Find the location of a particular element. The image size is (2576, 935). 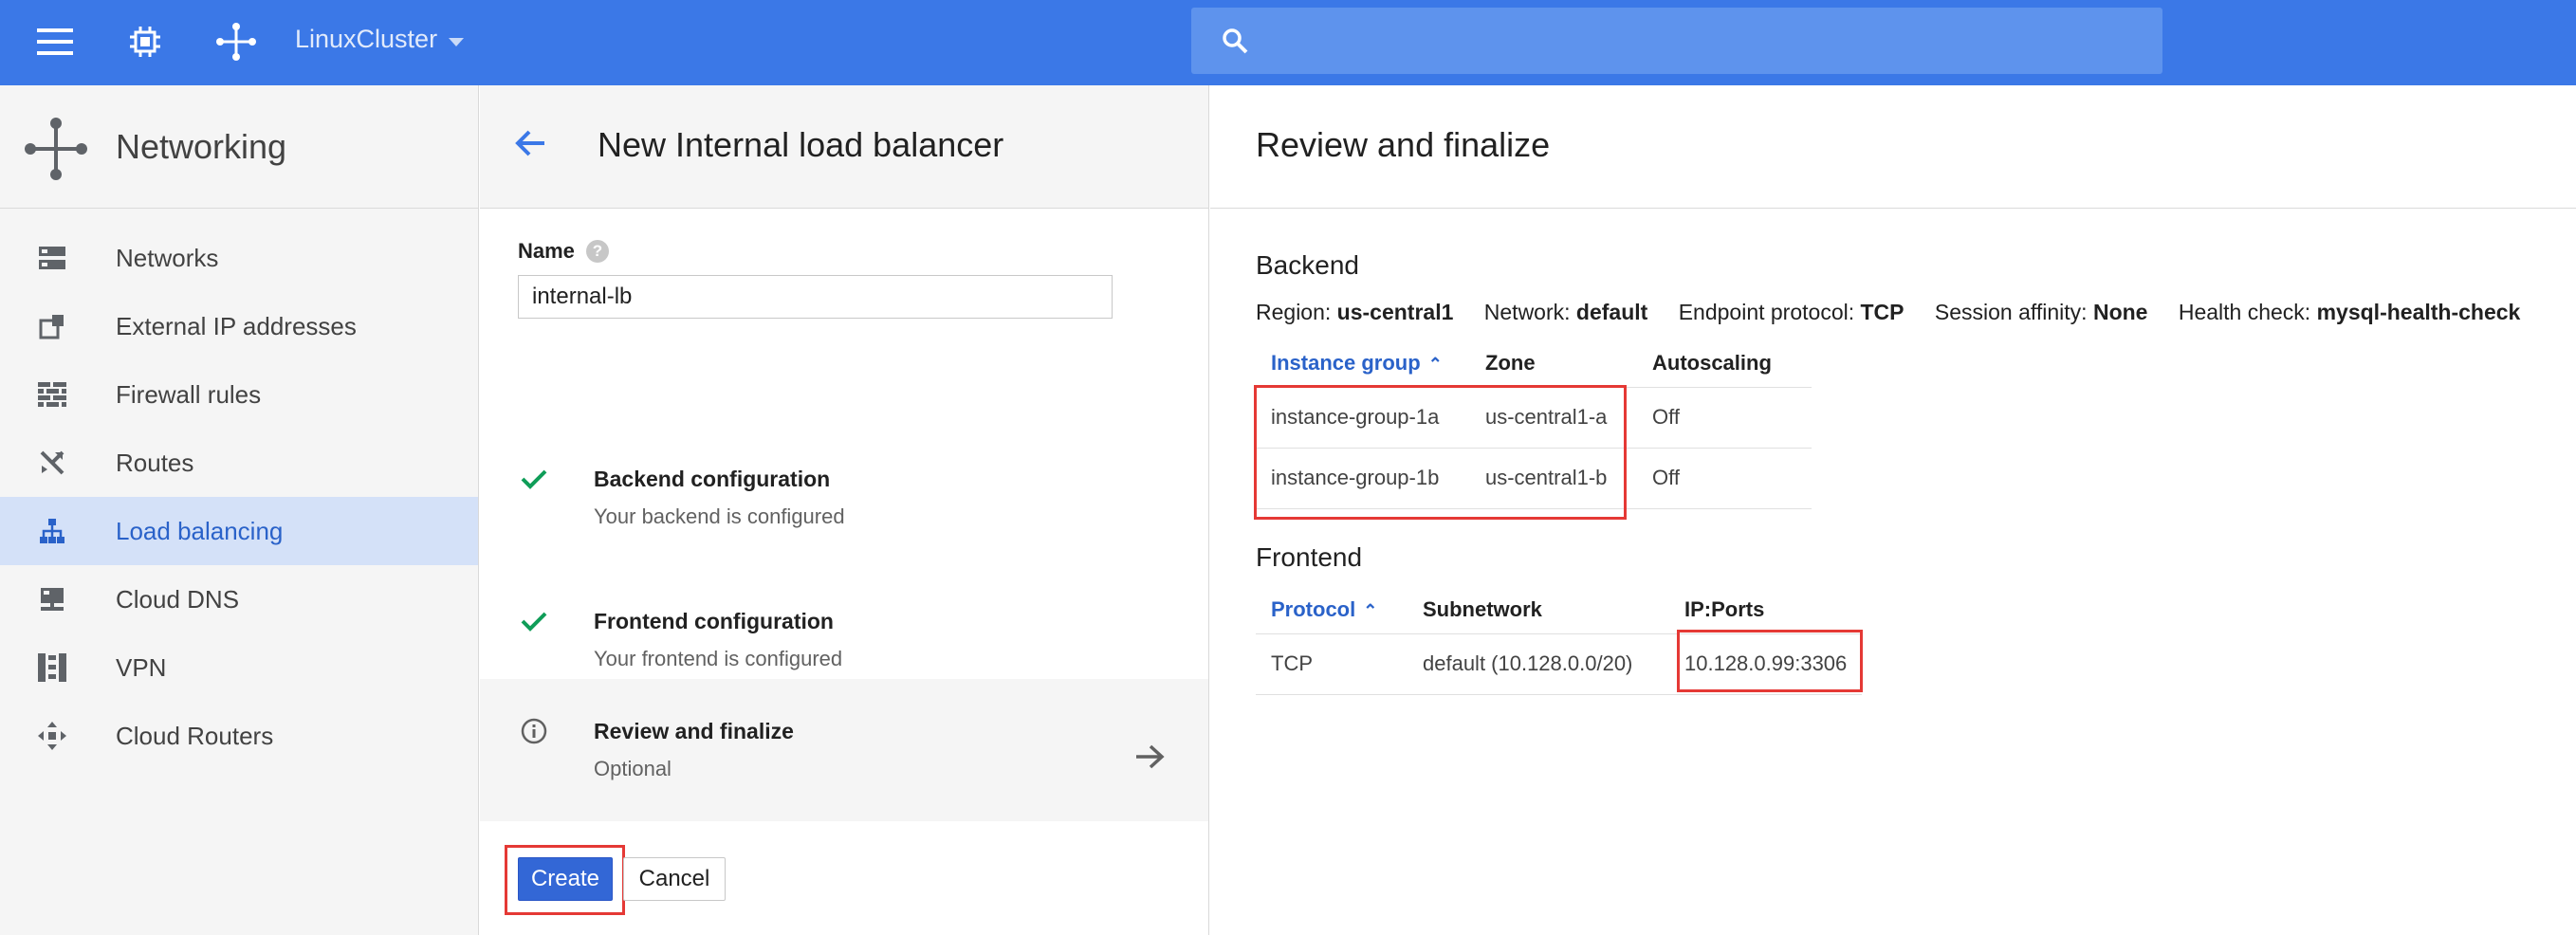

search-icon is located at coordinates (1235, 41).